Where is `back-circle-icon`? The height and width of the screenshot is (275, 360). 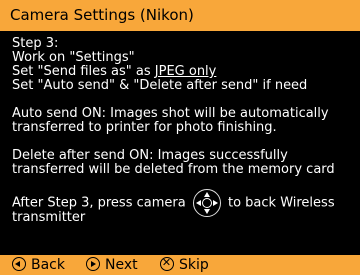
back-circle-icon is located at coordinates (19, 264).